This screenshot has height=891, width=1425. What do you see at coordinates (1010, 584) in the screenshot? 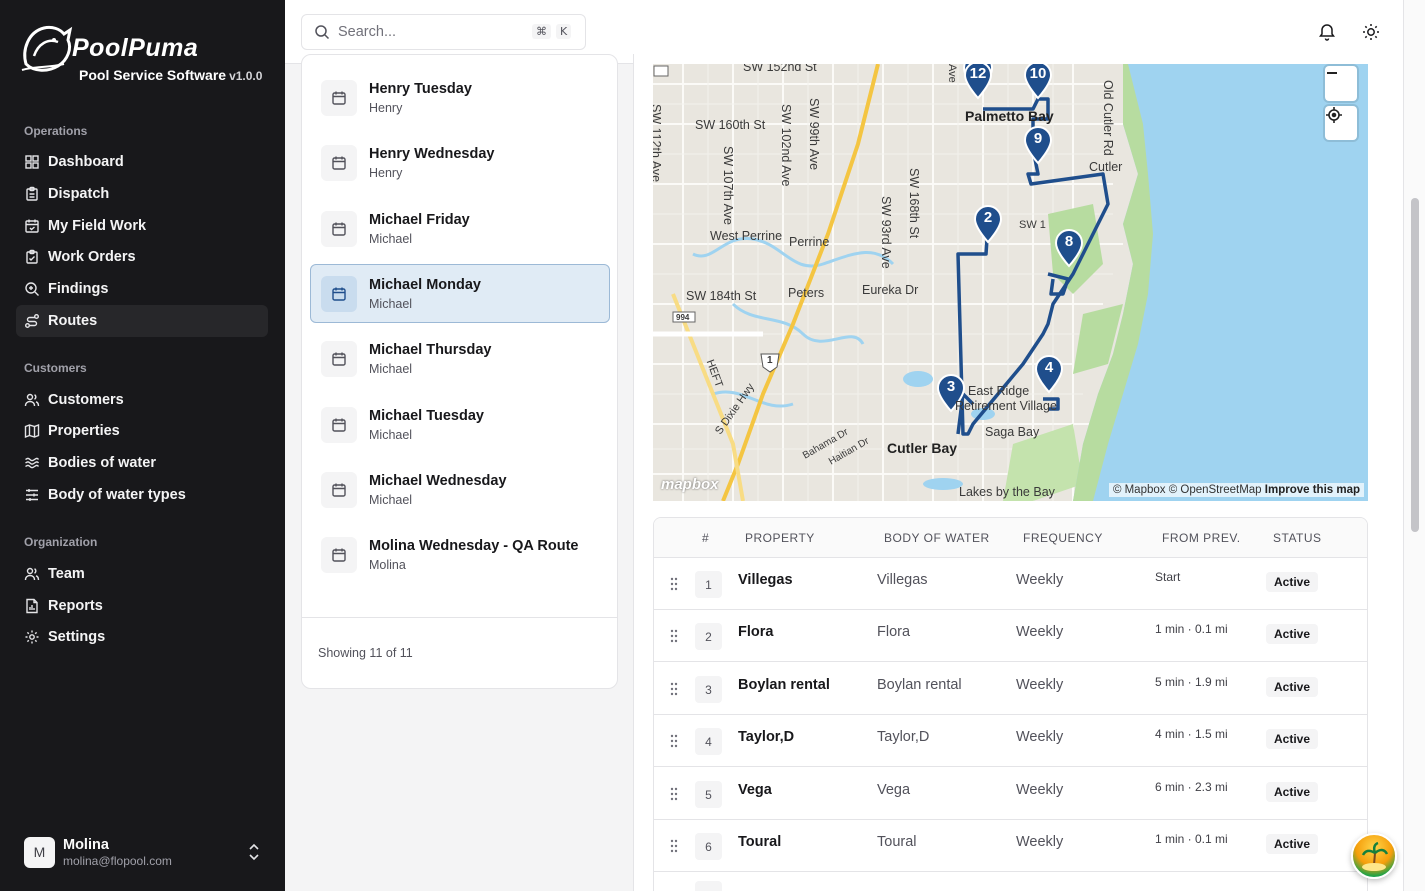
I see `table-row: 1 Villegas Villegas Weekly Start Active` at bounding box center [1010, 584].